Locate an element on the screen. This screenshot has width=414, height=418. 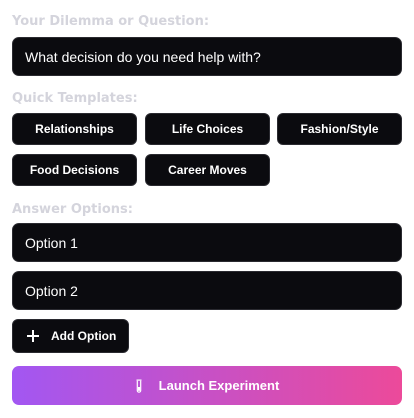
dilemma-input: What decision do you need help with? is located at coordinates (207, 56).